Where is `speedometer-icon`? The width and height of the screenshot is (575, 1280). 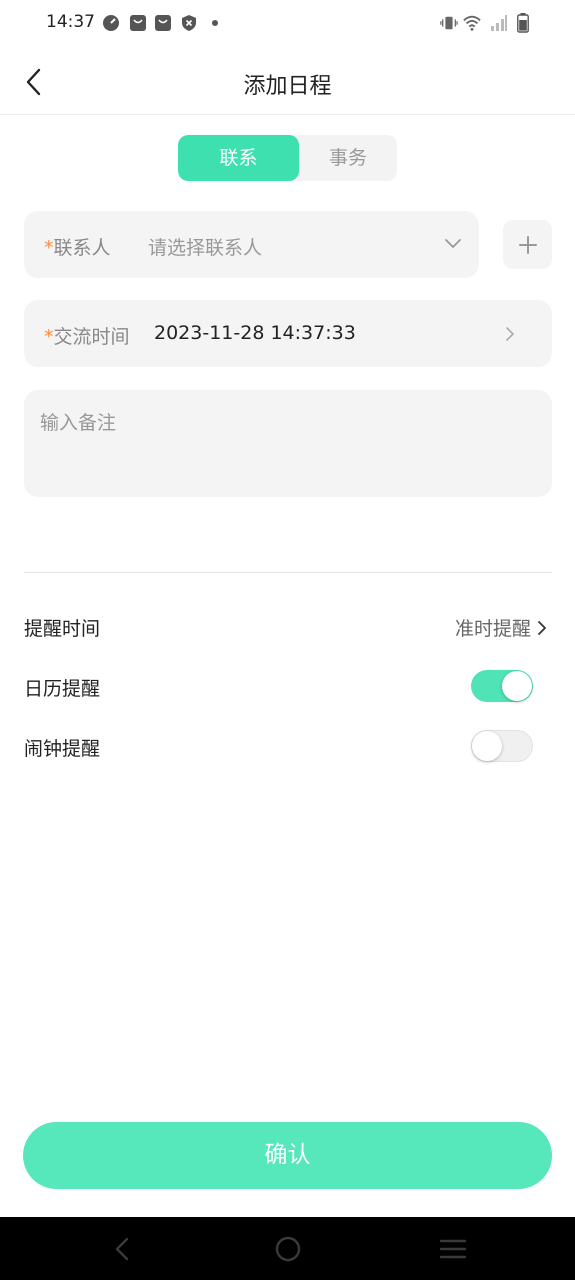 speedometer-icon is located at coordinates (111, 23).